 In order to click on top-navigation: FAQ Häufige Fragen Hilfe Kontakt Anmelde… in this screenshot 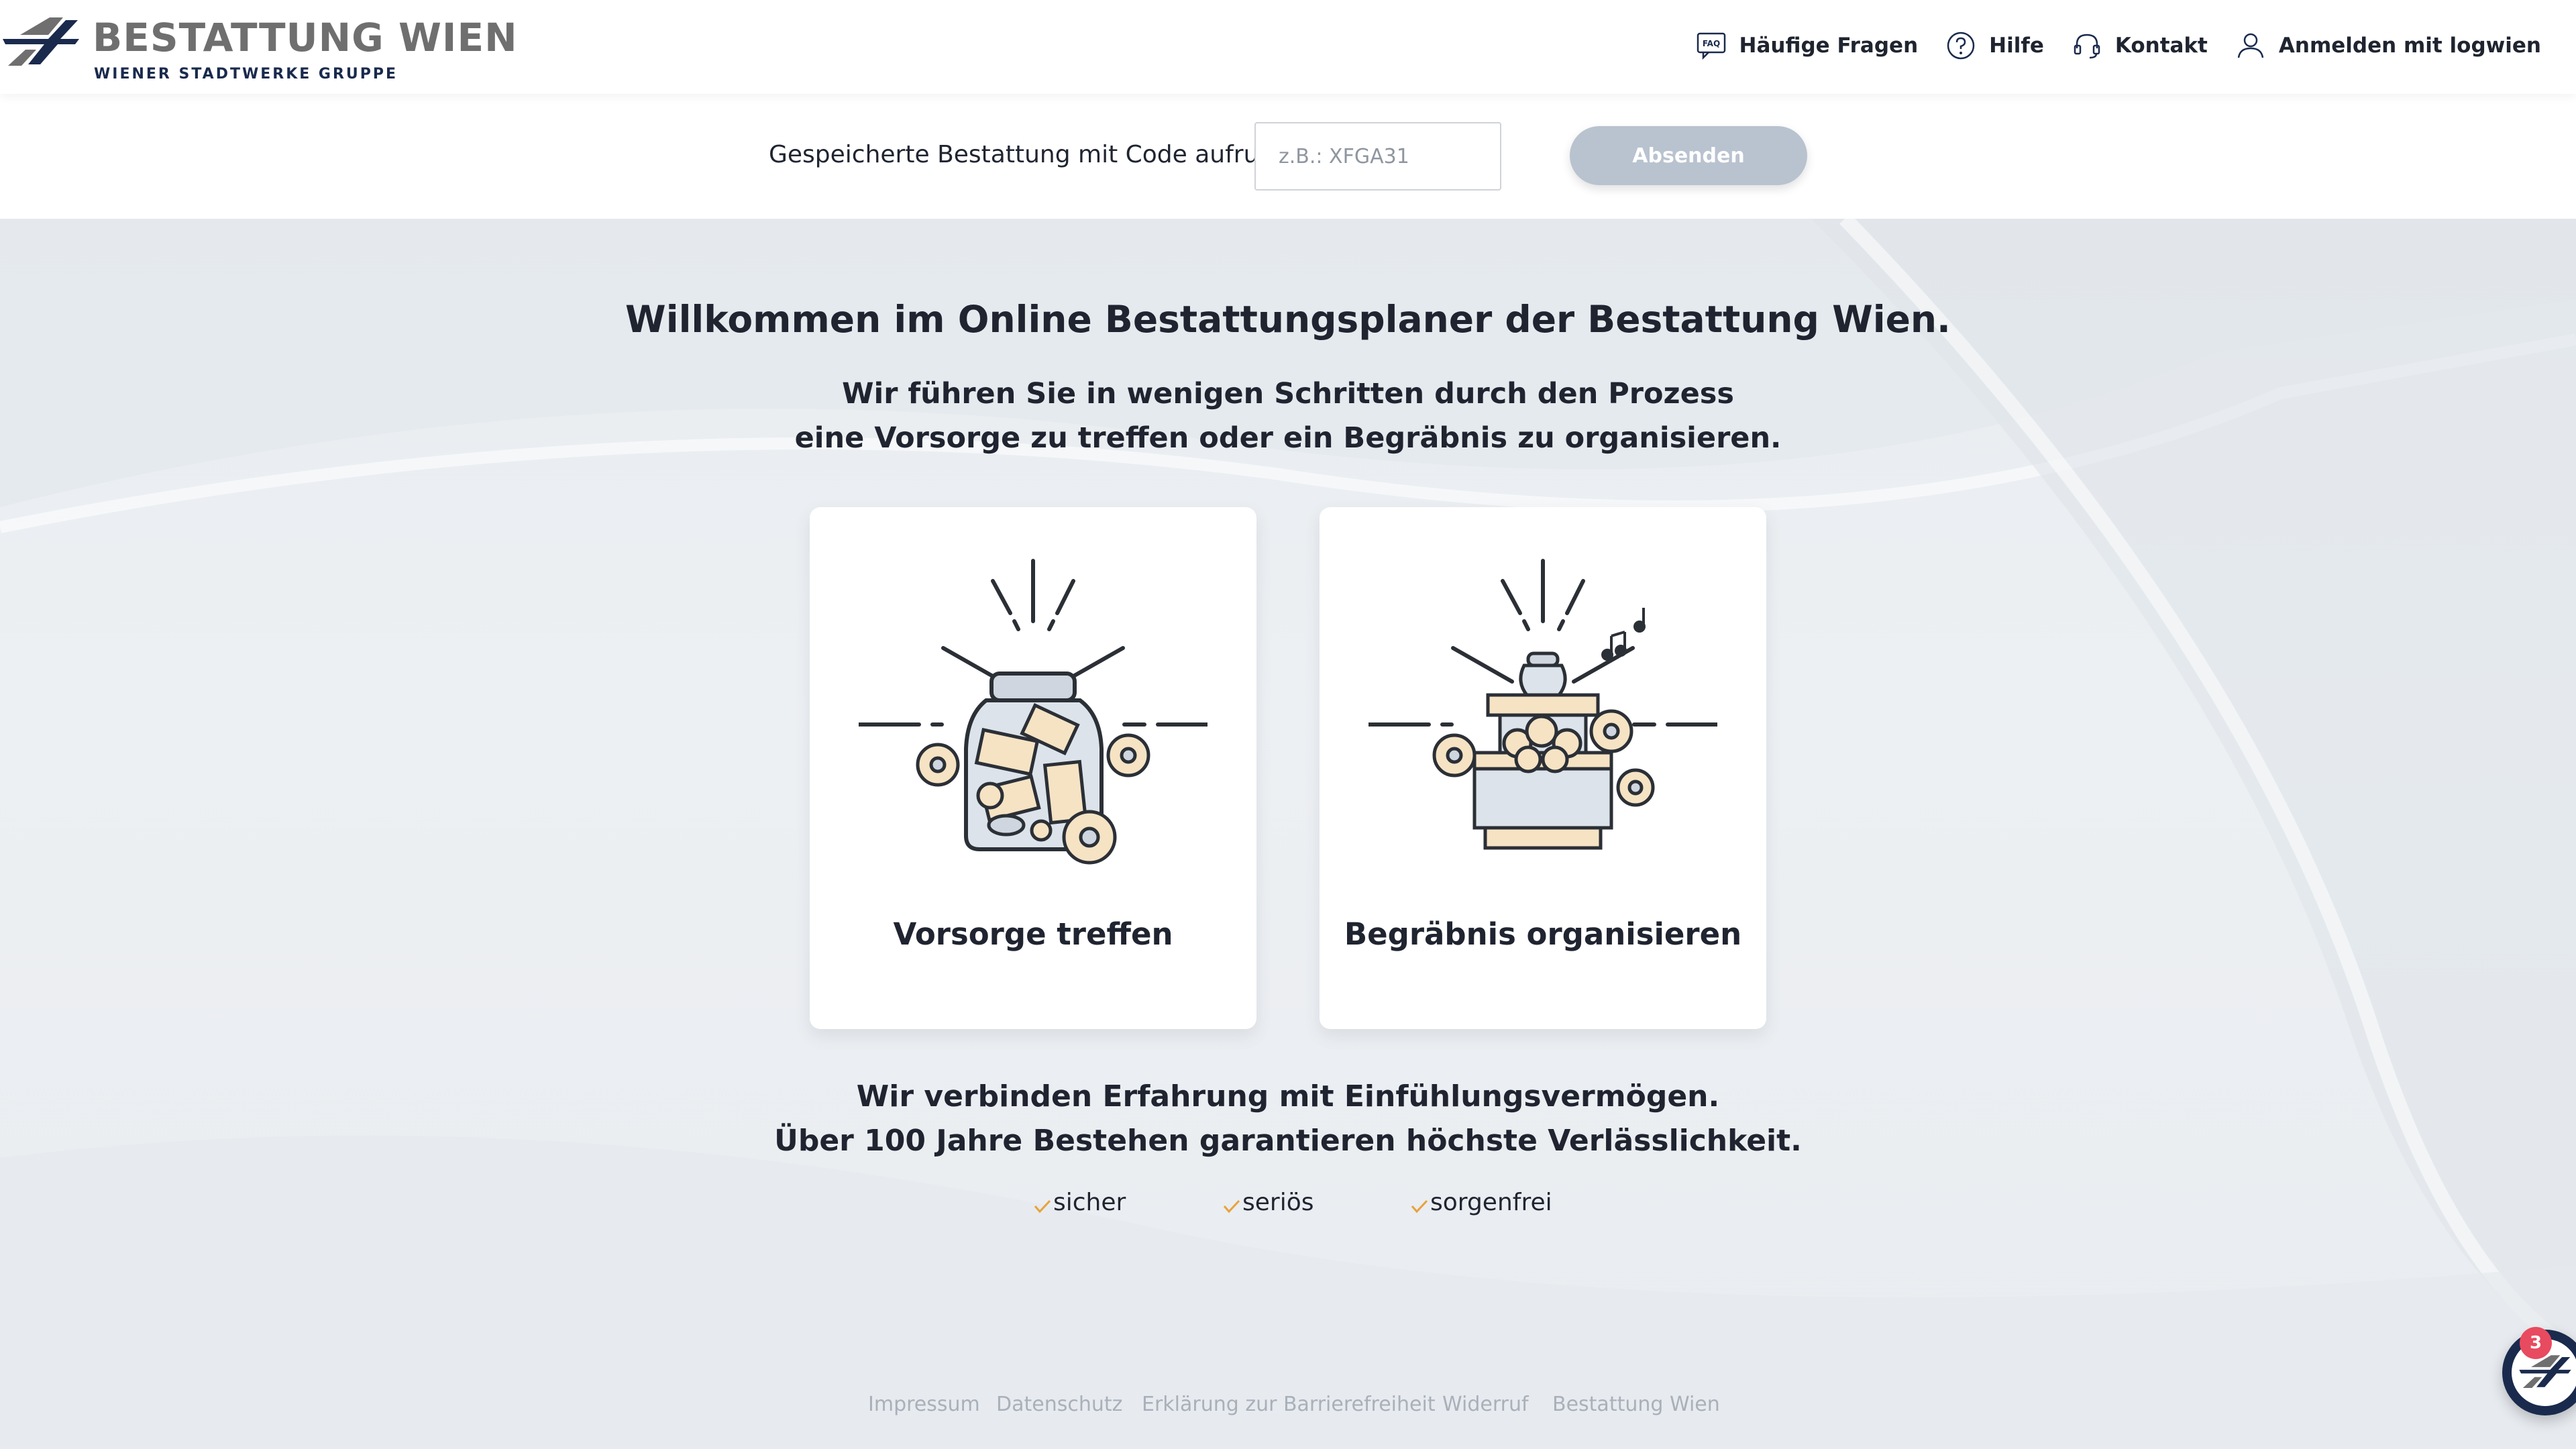, I will do `click(2118, 46)`.